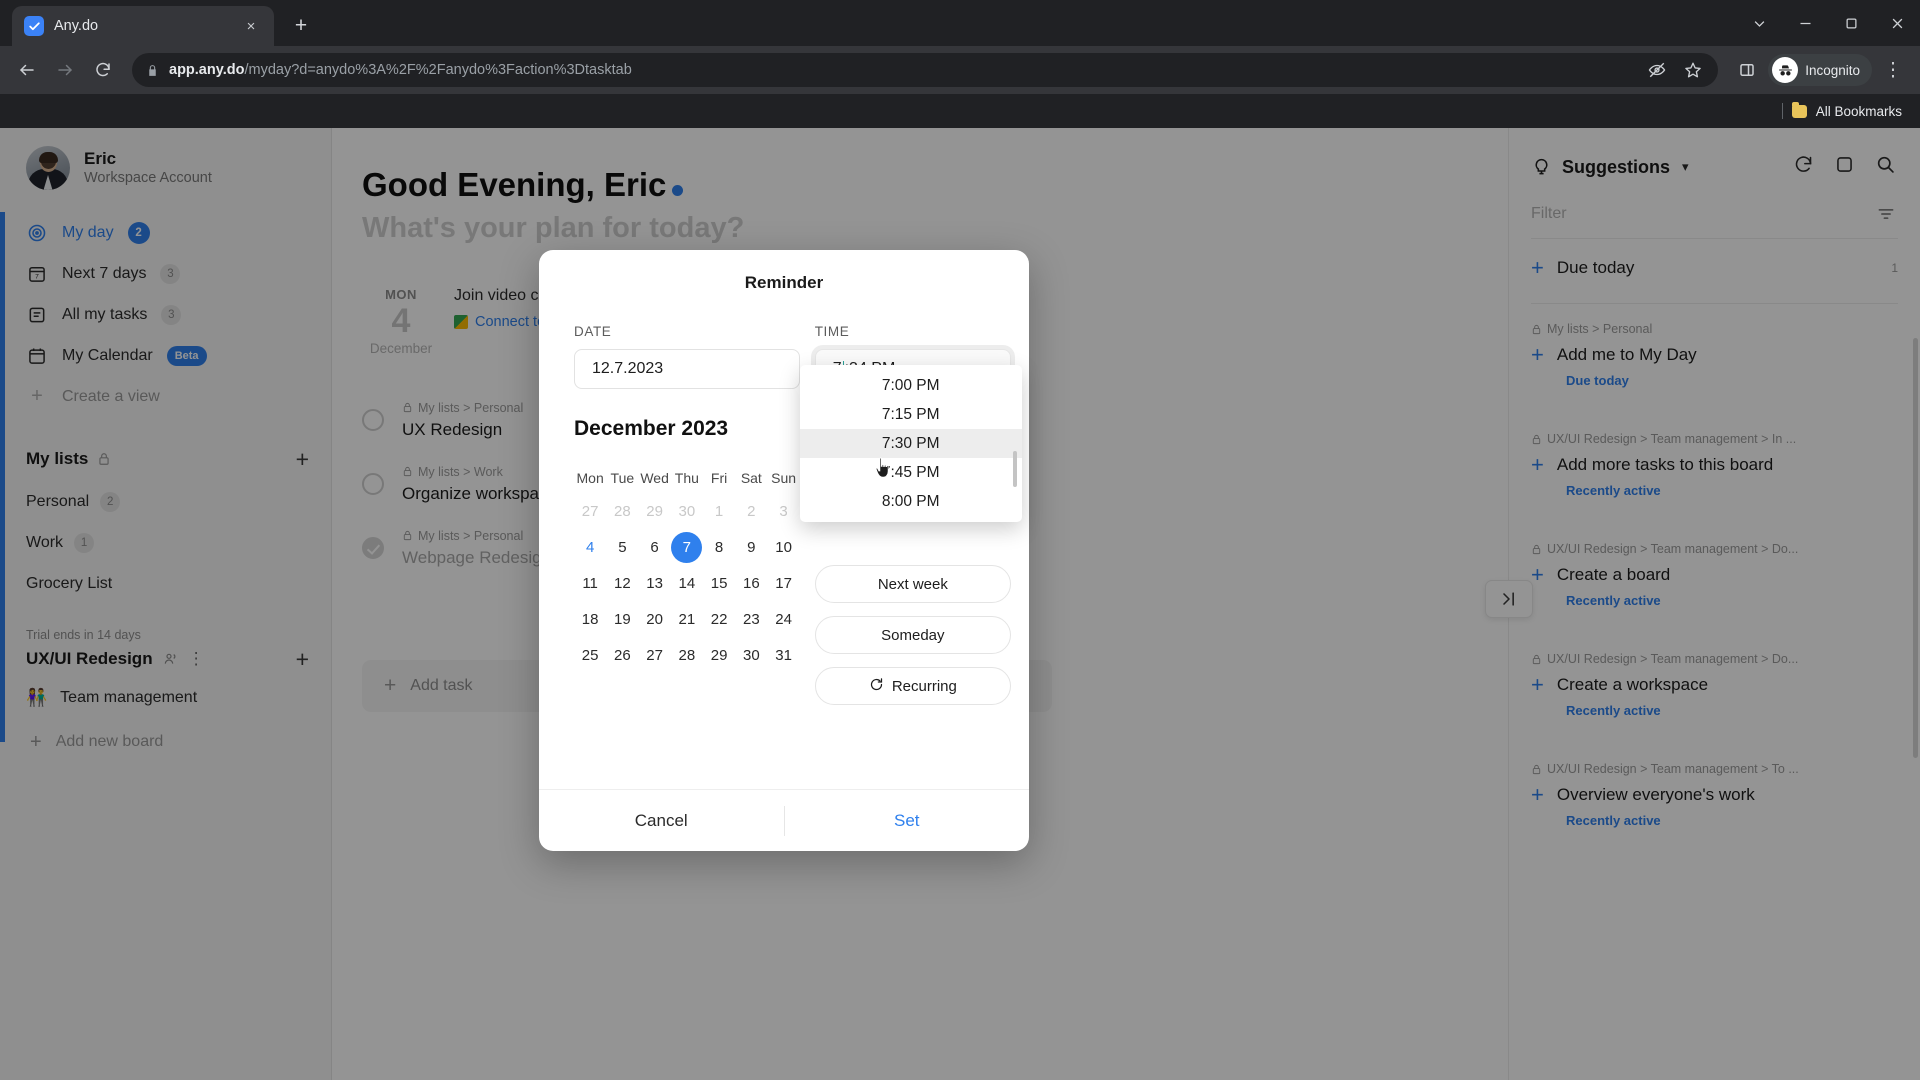 The height and width of the screenshot is (1080, 1920). What do you see at coordinates (751, 619) in the screenshot?
I see `calendar-day: 23` at bounding box center [751, 619].